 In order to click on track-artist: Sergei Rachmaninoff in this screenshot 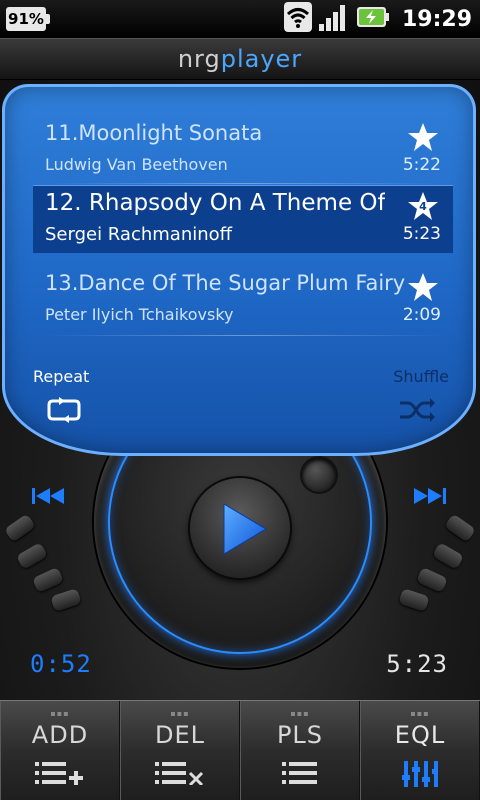, I will do `click(139, 234)`.